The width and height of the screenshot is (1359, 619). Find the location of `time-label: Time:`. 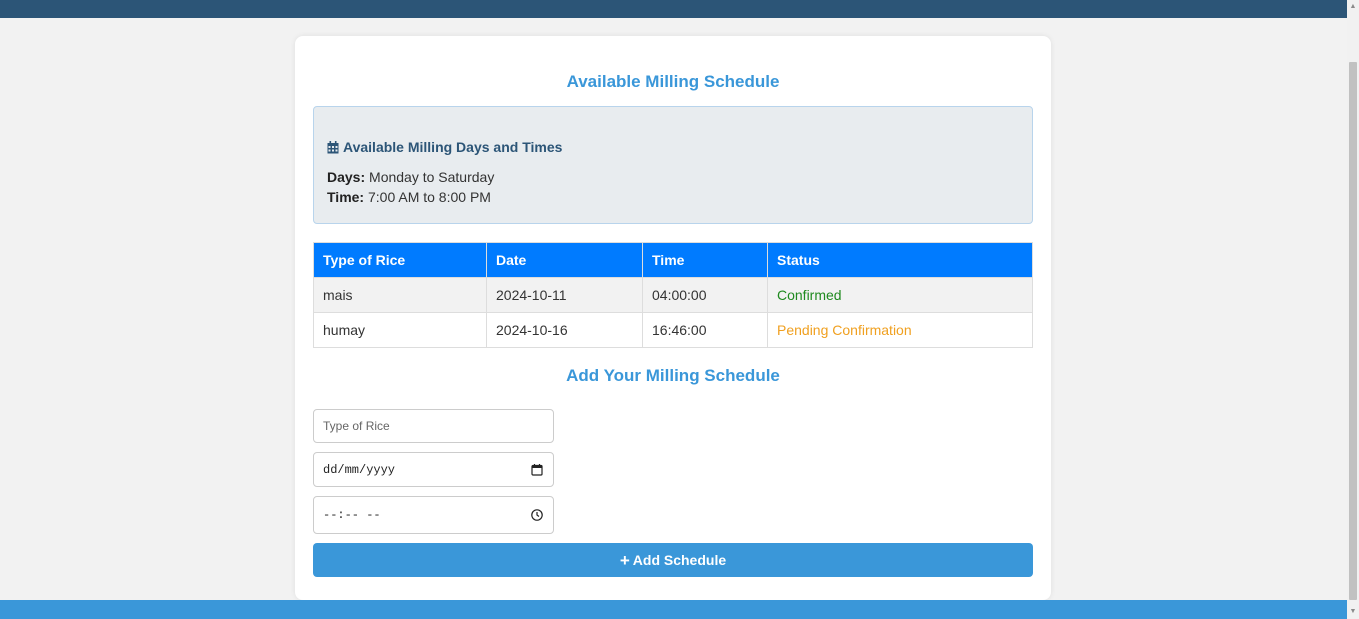

time-label: Time: is located at coordinates (346, 197).